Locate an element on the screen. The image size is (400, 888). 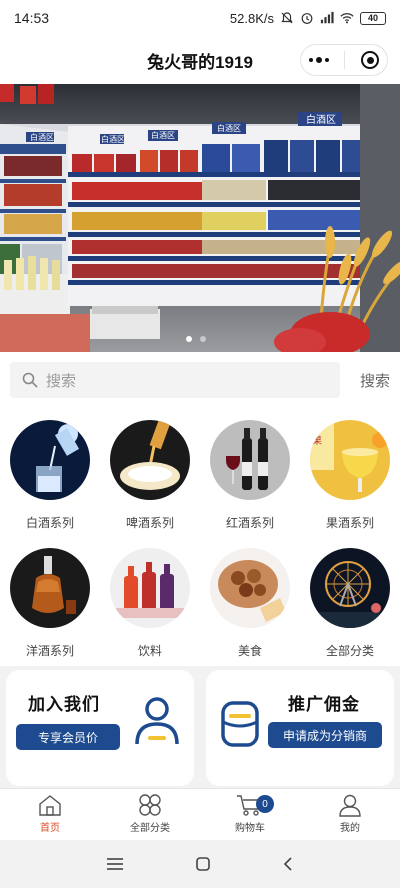
apply-distributor-button: 申请成为分销商 is located at coordinates (325, 735).